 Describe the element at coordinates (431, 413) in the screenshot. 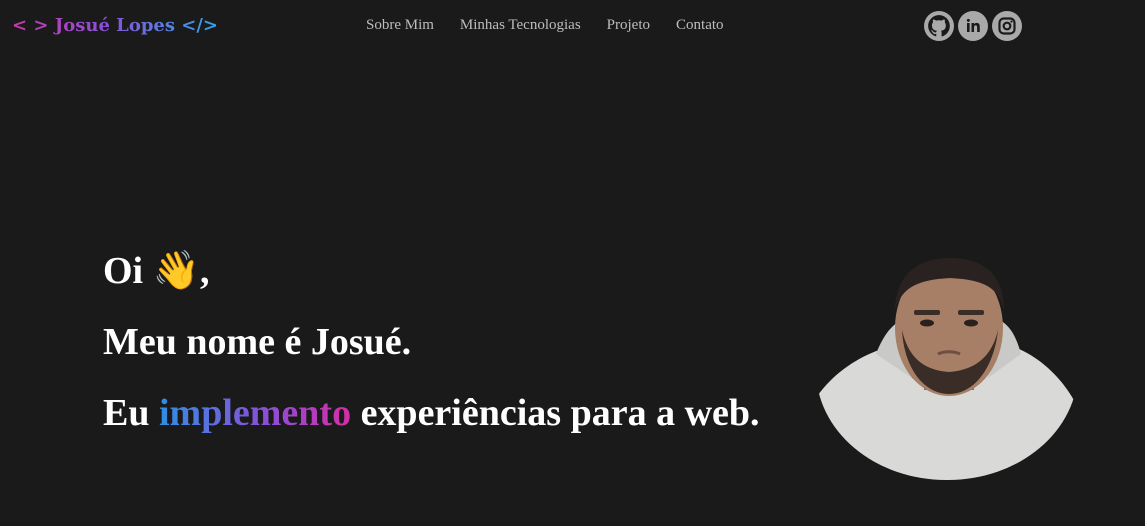

I see `hero-tagline: Eu implemento experiências para a web.` at that location.